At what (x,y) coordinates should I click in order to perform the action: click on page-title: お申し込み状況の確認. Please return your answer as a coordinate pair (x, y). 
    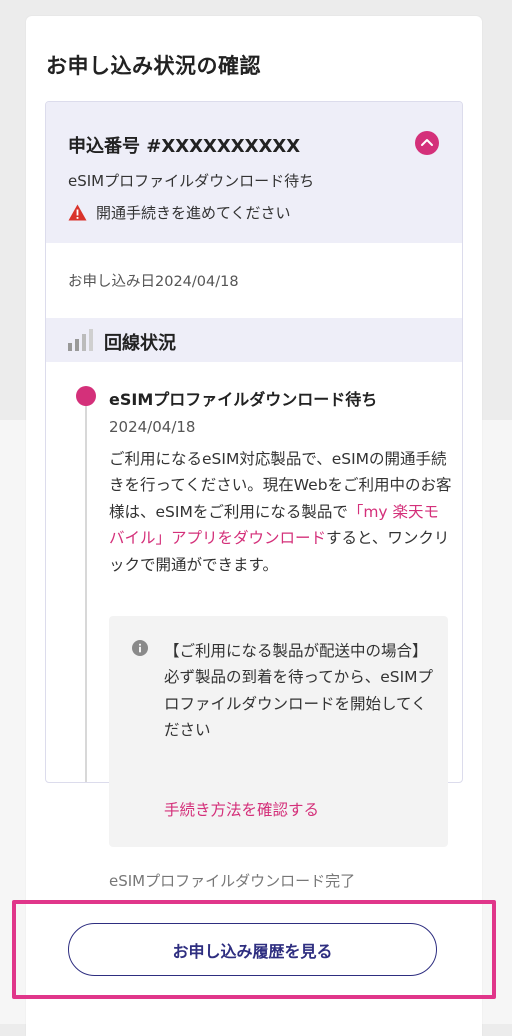
    Looking at the image, I should click on (153, 66).